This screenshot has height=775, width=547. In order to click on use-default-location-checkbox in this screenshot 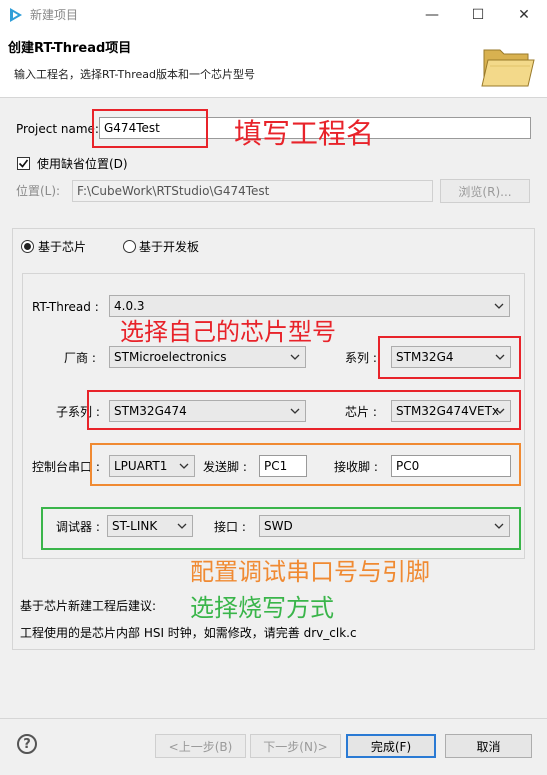, I will do `click(23, 163)`.